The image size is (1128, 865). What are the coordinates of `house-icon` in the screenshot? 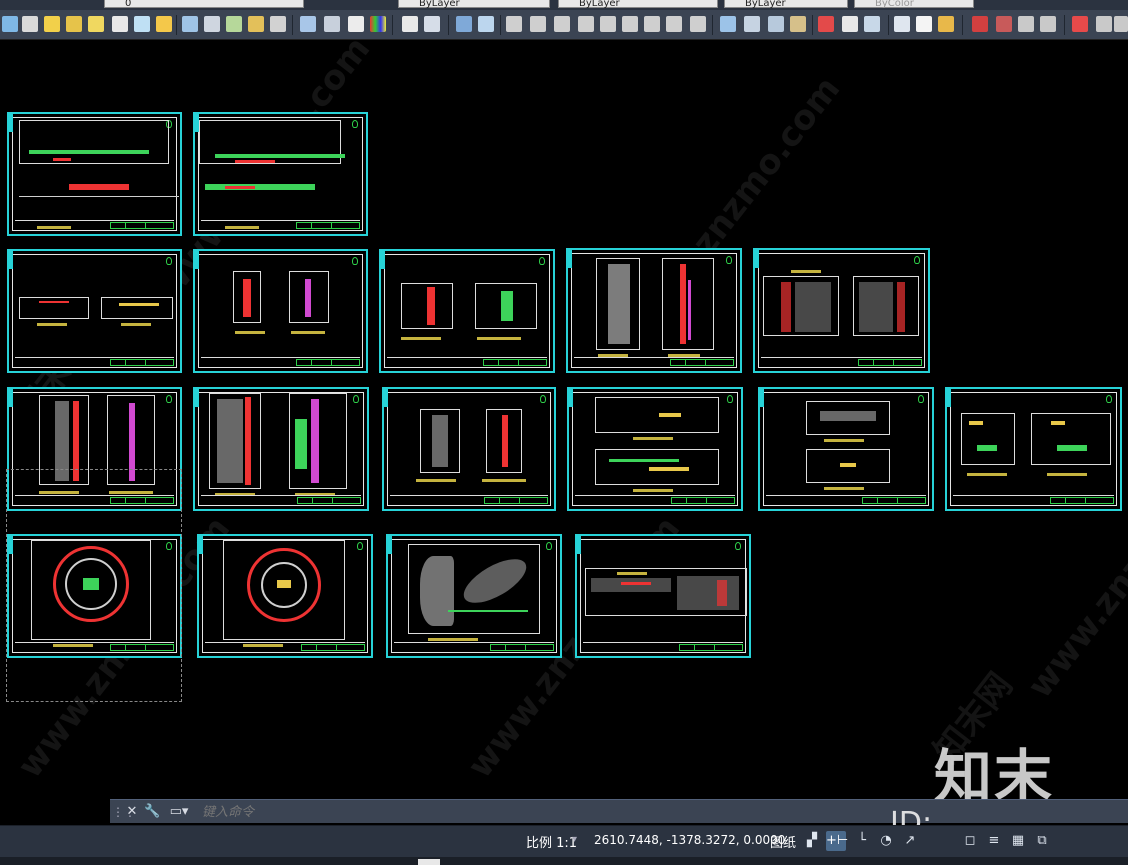 It's located at (798, 24).